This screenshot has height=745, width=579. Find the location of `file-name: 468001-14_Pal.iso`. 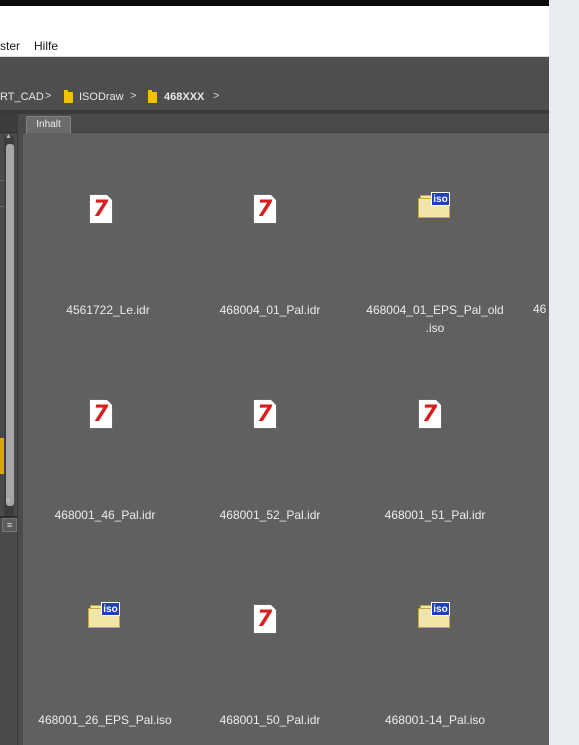

file-name: 468001-14_Pal.iso is located at coordinates (435, 720).